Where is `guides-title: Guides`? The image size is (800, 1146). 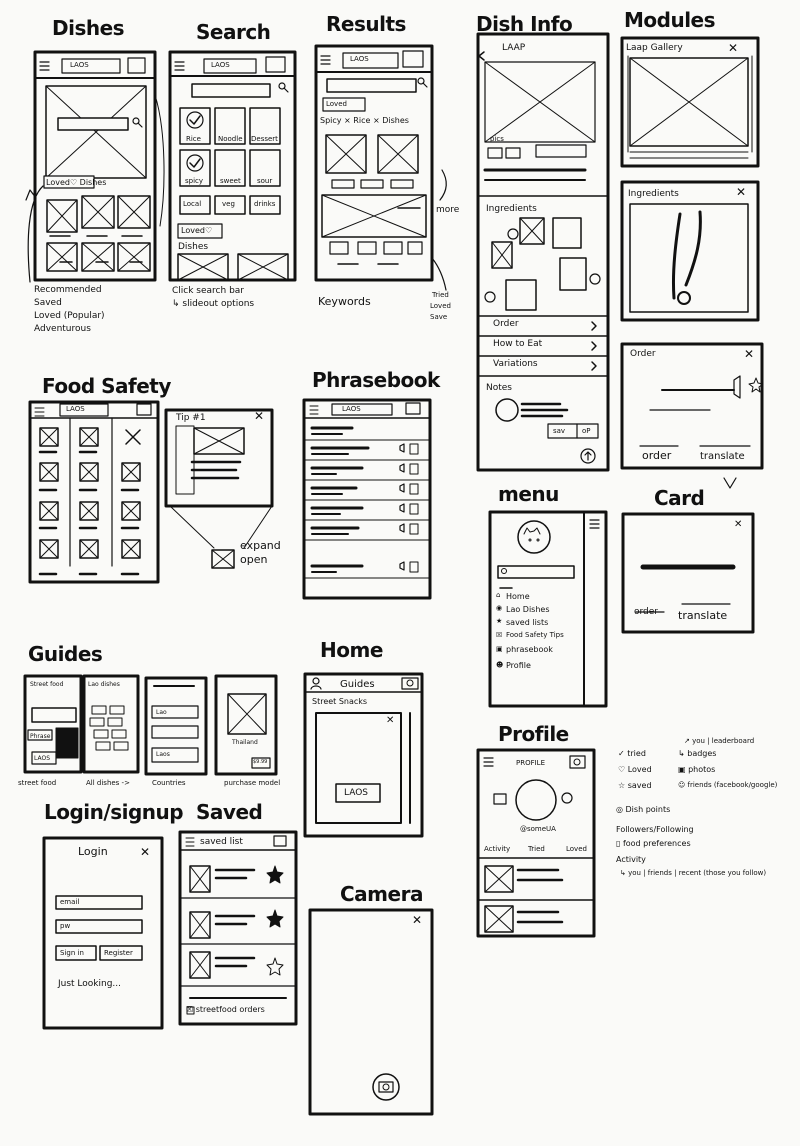 guides-title: Guides is located at coordinates (65, 654).